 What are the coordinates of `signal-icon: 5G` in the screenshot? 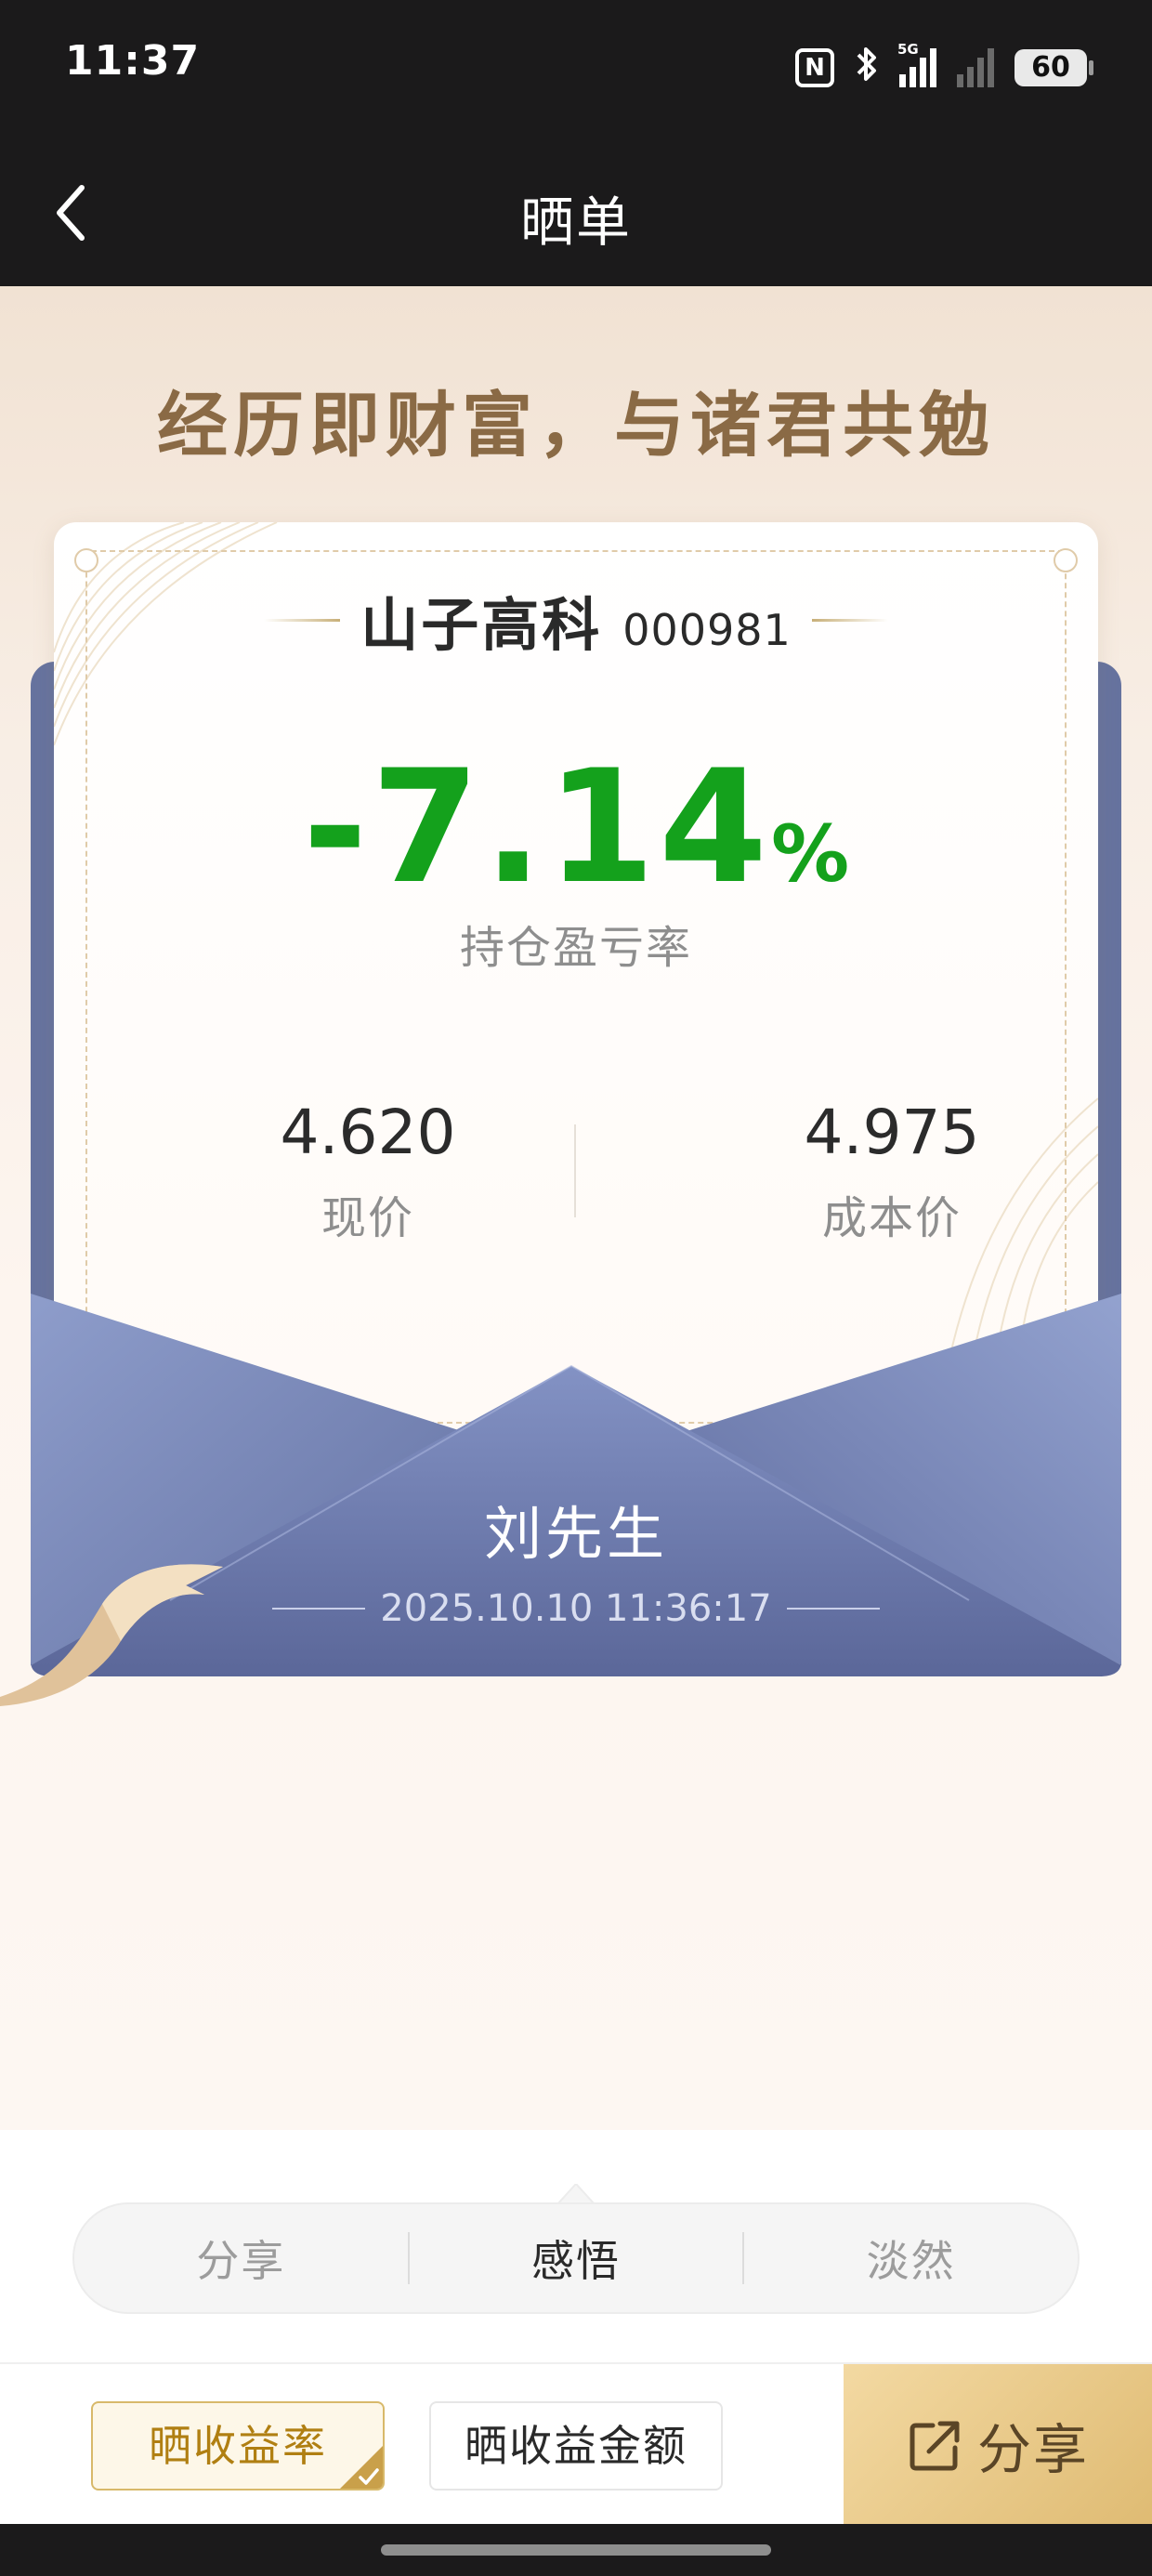 It's located at (916, 64).